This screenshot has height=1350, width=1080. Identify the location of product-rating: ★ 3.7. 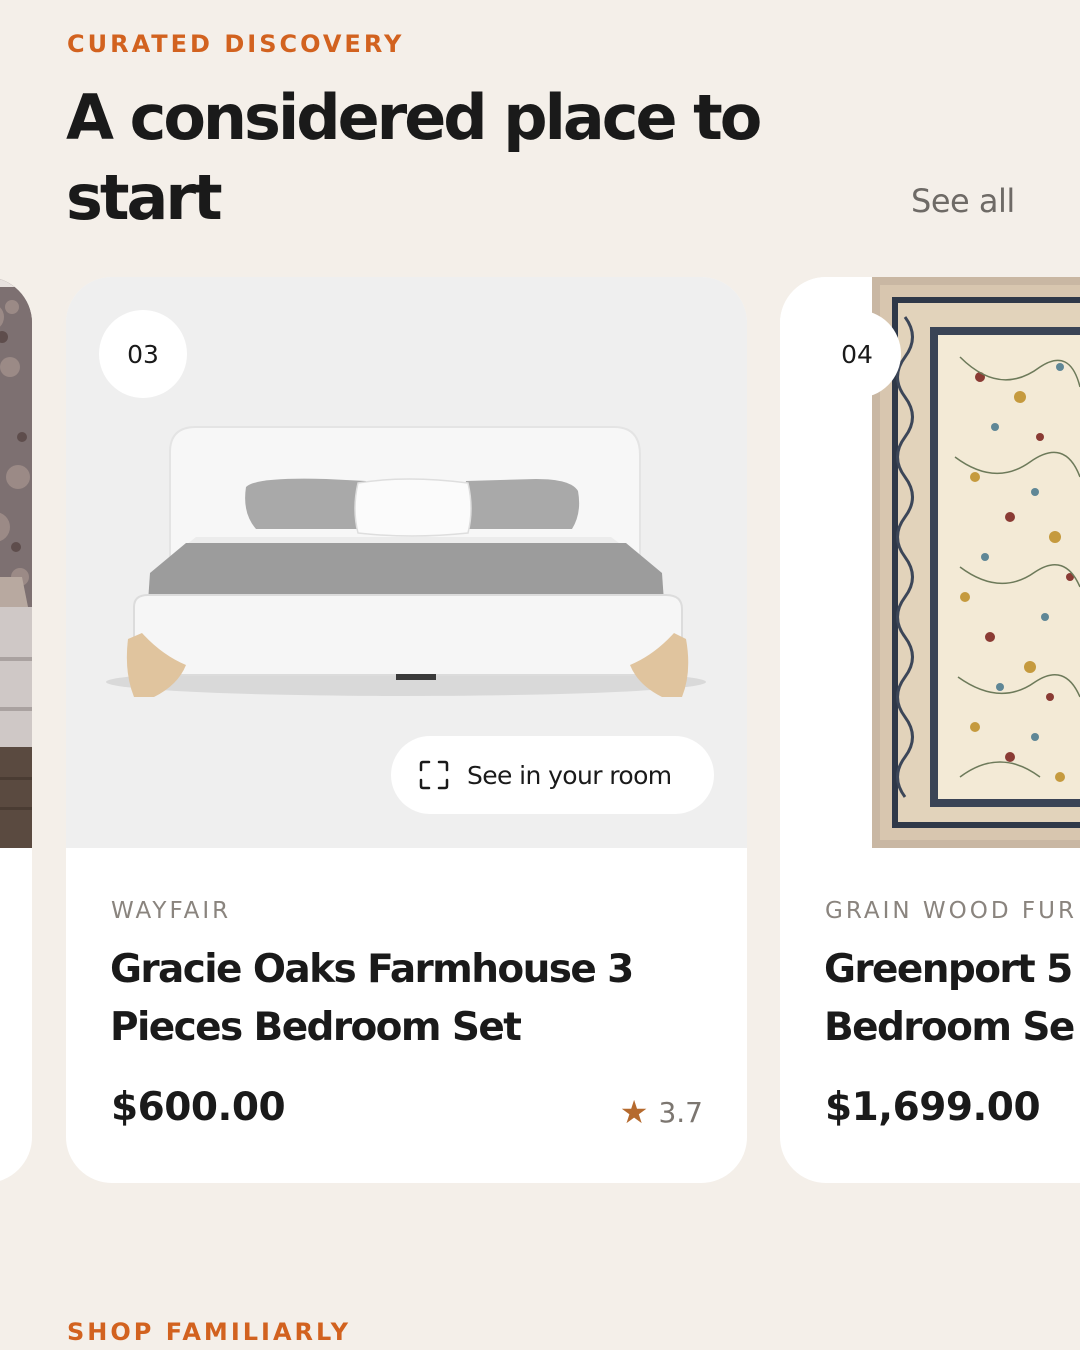
(661, 1112).